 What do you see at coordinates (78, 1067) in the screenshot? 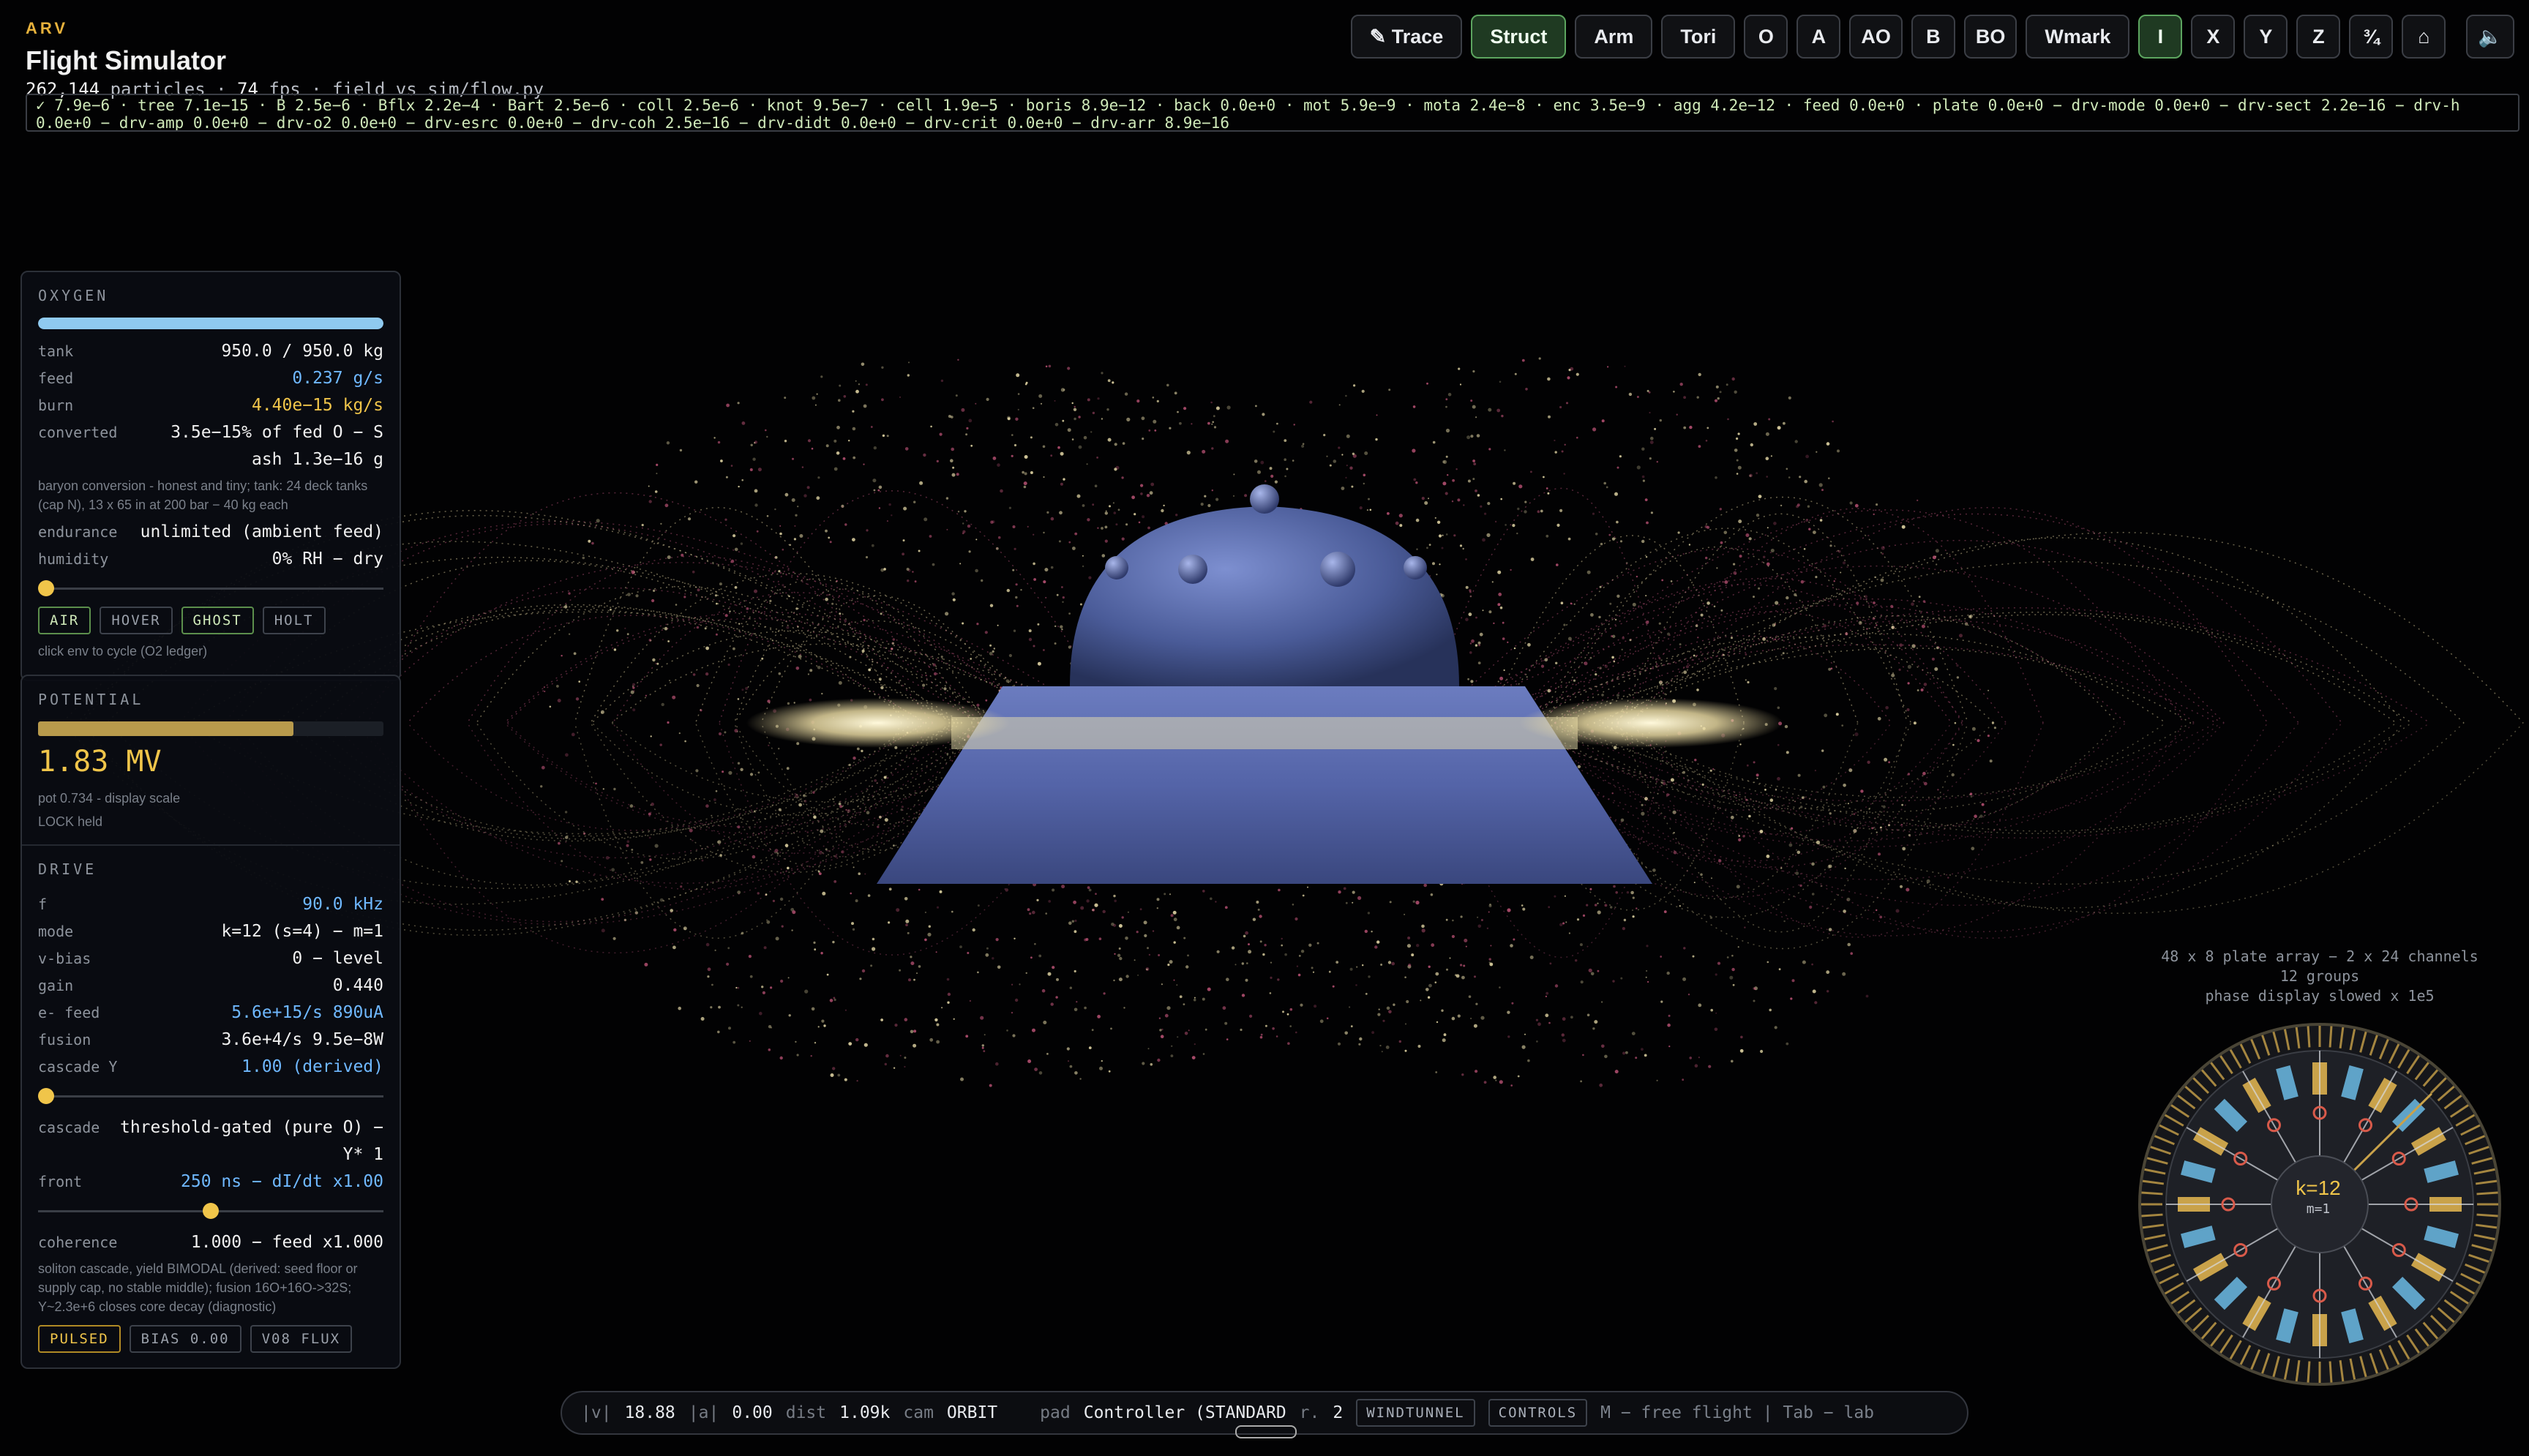
I see `row-label: cascade Y` at bounding box center [78, 1067].